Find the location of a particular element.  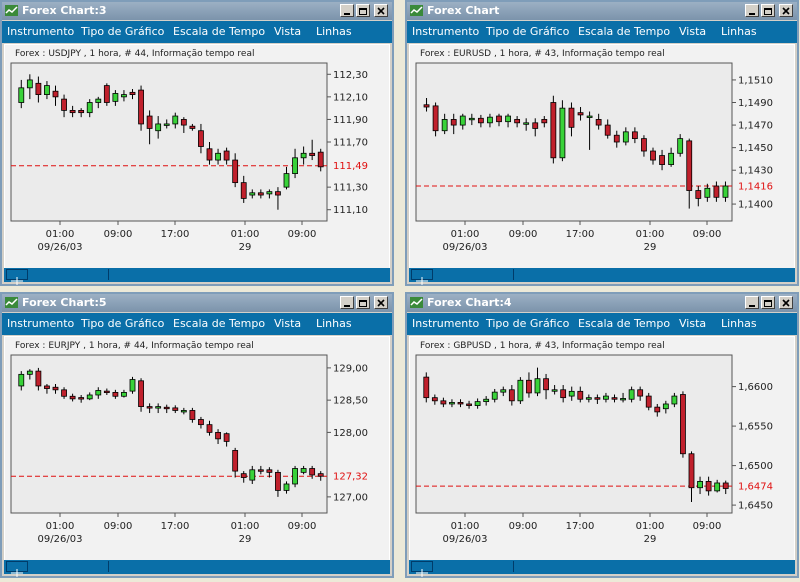

date-label-right: 29 is located at coordinates (650, 539).